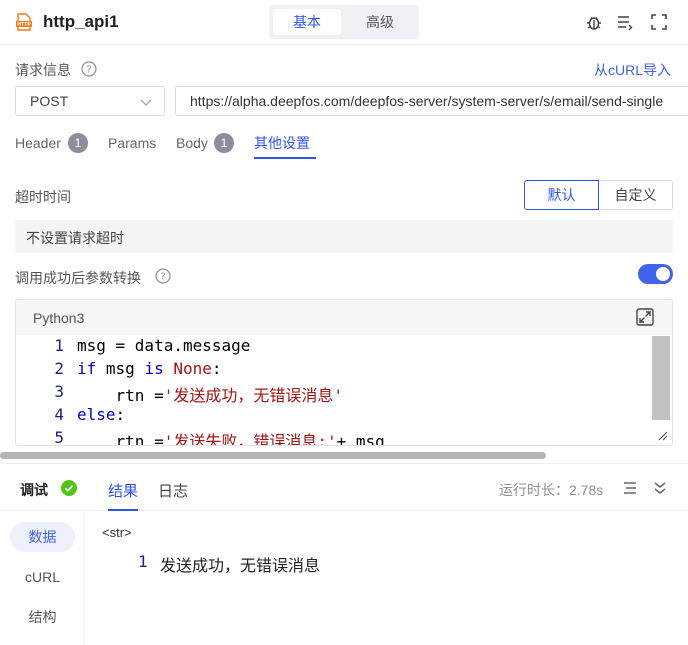  I want to click on debug-title: 调试, so click(34, 490).